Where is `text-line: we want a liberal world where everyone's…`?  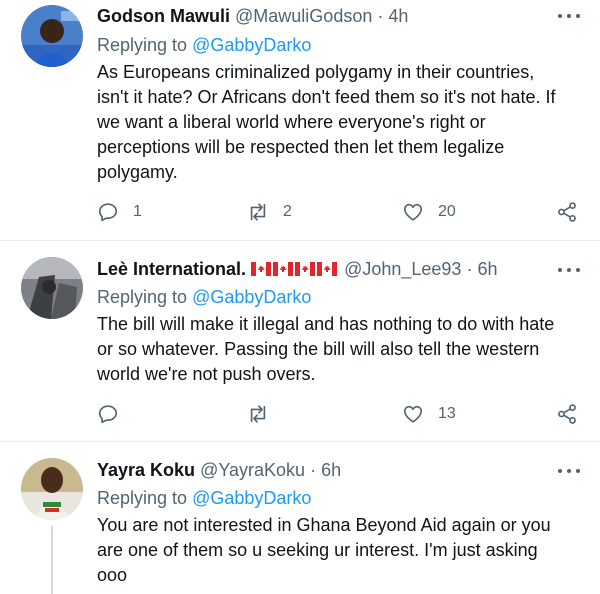 text-line: we want a liberal world where everyone's… is located at coordinates (291, 122).